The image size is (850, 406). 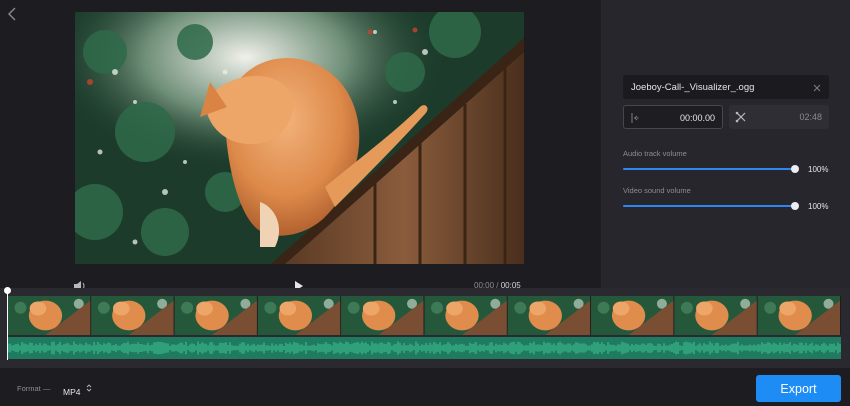 What do you see at coordinates (673, 117) in the screenshot?
I see `audio-start-time-field: 00:00.00` at bounding box center [673, 117].